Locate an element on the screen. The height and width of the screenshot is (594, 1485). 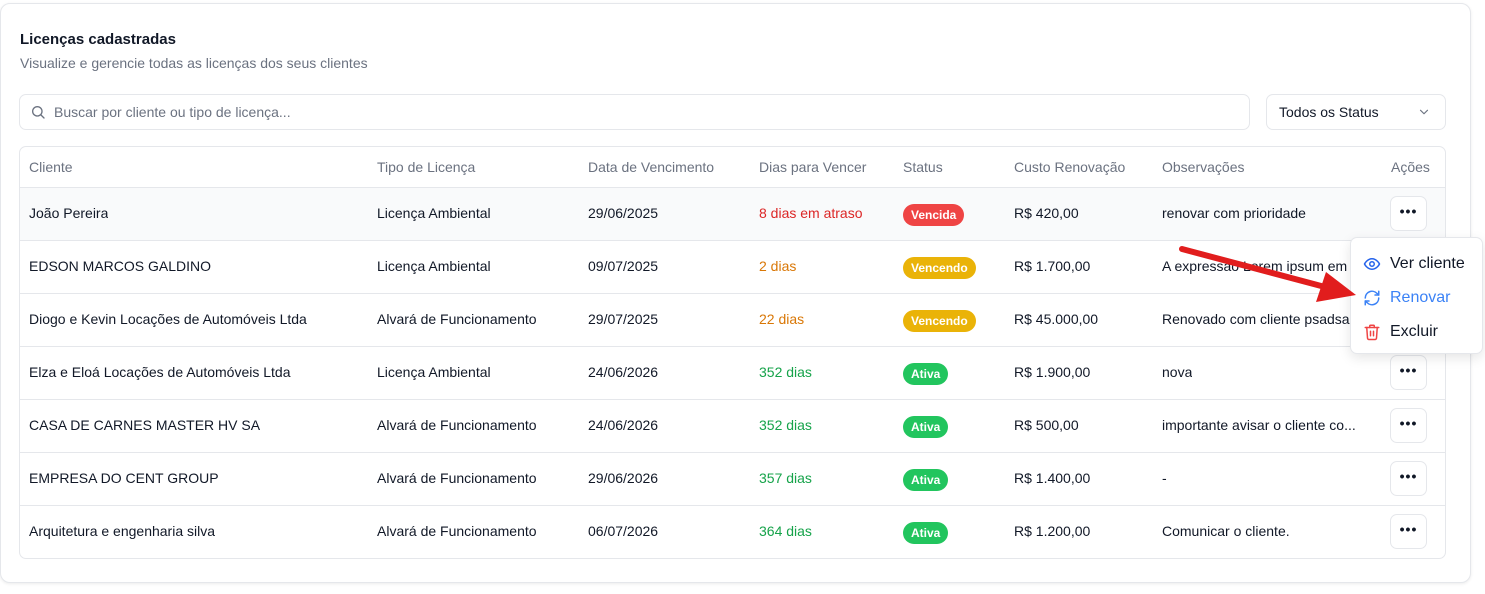
status-filter-select: Todos os Status is located at coordinates (1356, 112).